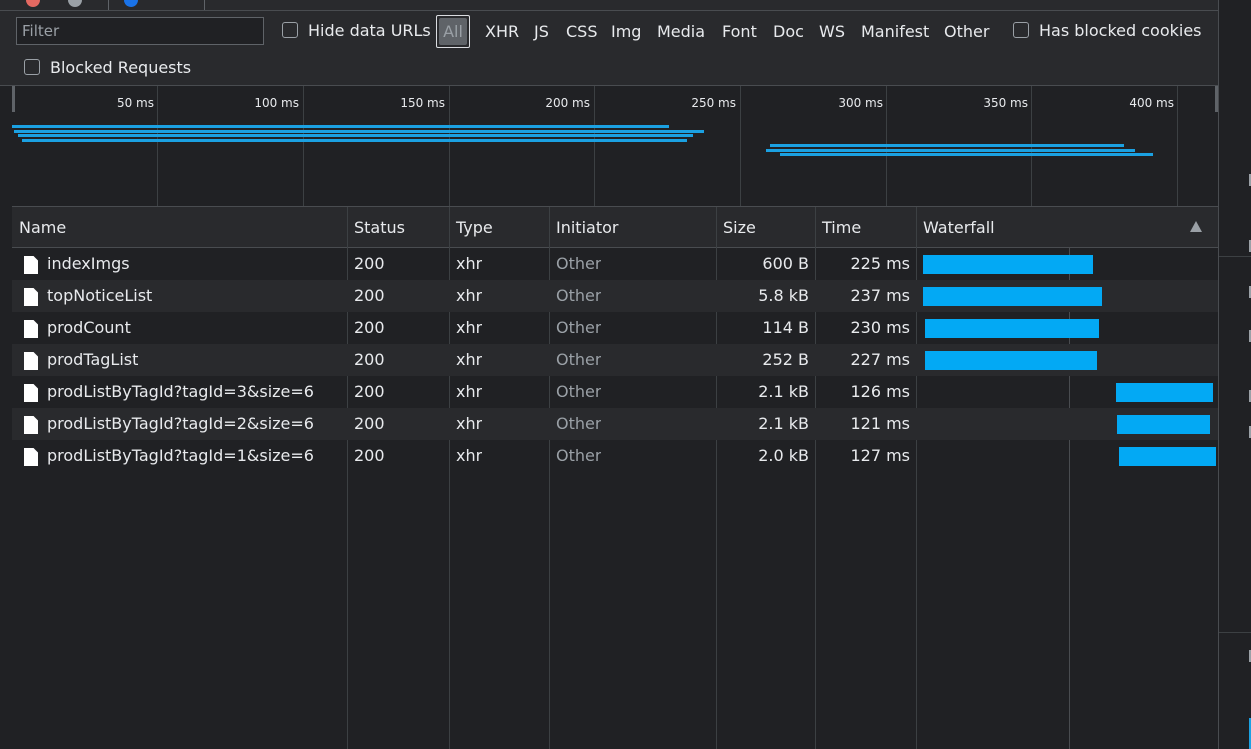  What do you see at coordinates (788, 31) in the screenshot?
I see `type-filter-doc: Doc` at bounding box center [788, 31].